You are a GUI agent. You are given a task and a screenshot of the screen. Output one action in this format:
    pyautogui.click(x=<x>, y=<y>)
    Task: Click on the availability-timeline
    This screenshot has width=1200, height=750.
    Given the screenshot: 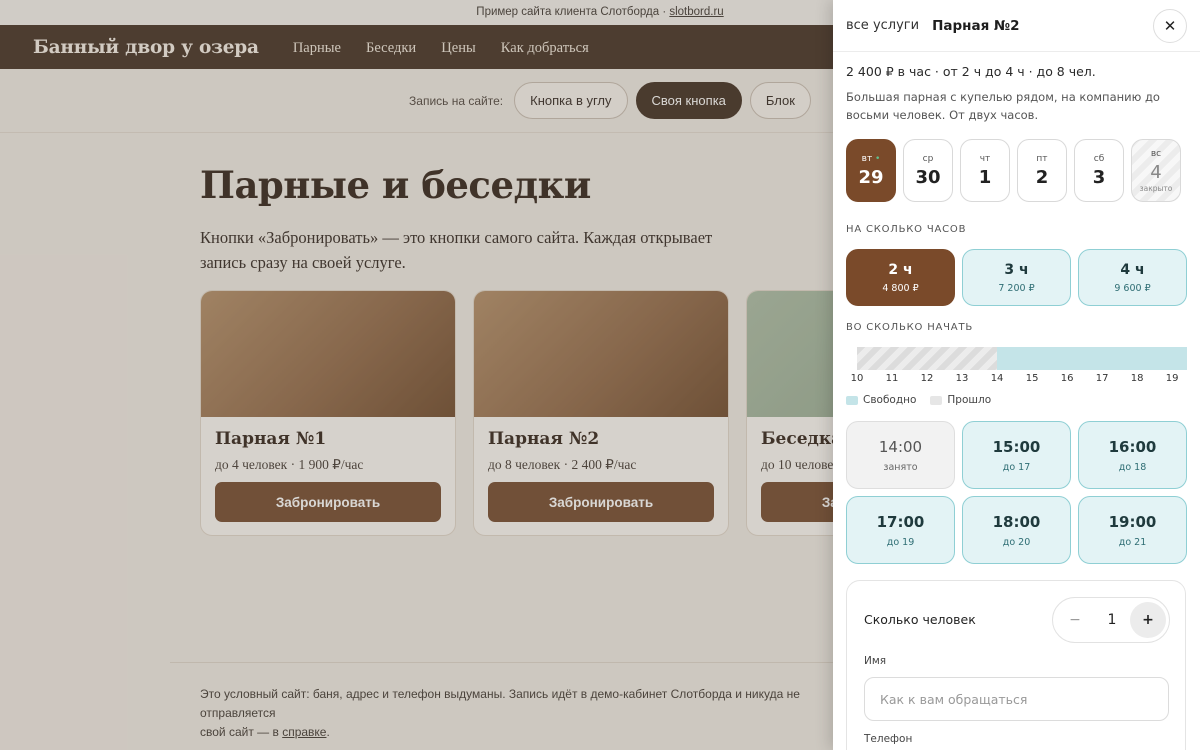 What is the action you would take?
    pyautogui.click(x=1022, y=358)
    